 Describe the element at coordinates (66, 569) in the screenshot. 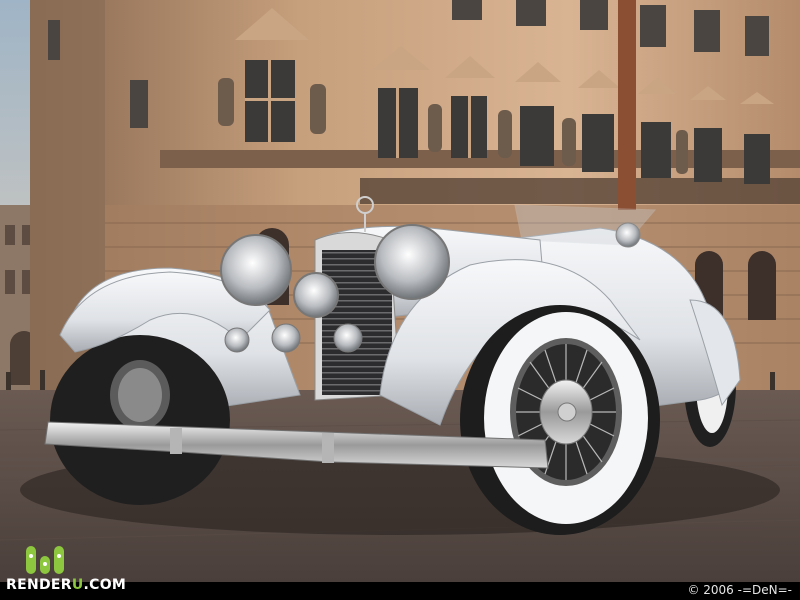

I see `renderu-logo: RENDERU.COM` at that location.